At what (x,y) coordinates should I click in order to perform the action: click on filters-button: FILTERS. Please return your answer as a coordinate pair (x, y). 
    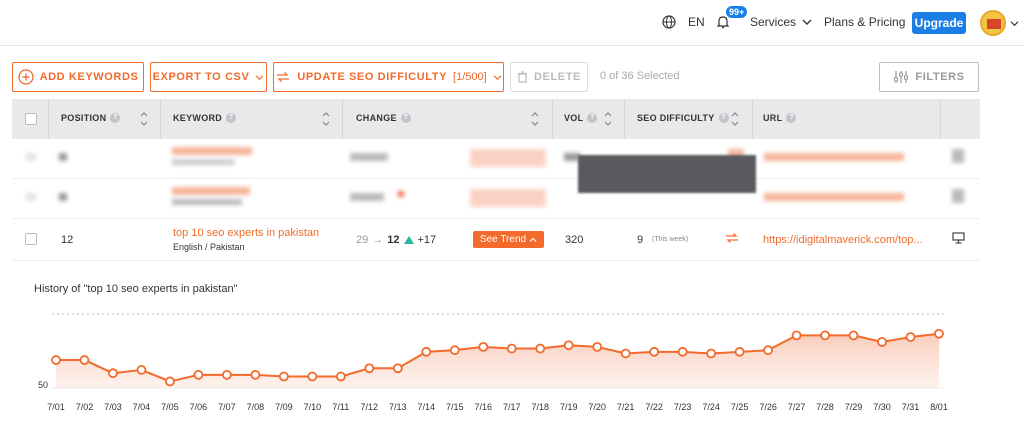
    Looking at the image, I should click on (929, 77).